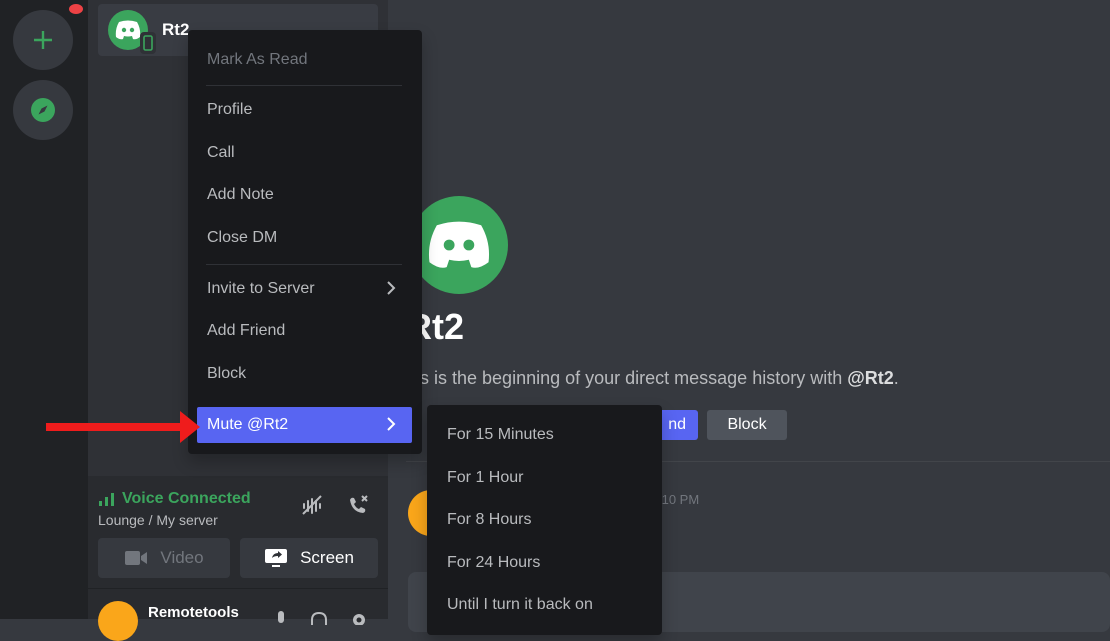  I want to click on camera-icon, so click(136, 558).